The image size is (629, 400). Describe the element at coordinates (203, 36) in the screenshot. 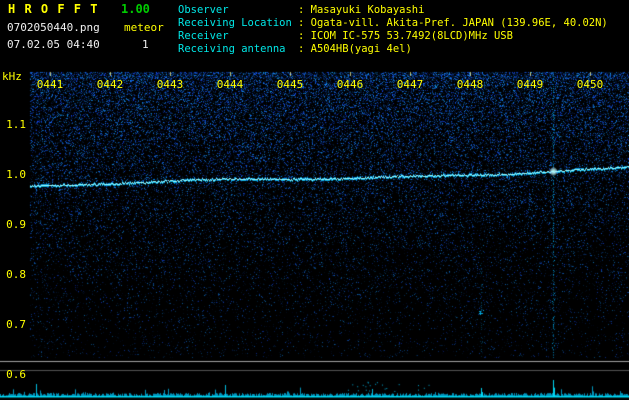

I see `info-label-receiver: Receiver` at that location.